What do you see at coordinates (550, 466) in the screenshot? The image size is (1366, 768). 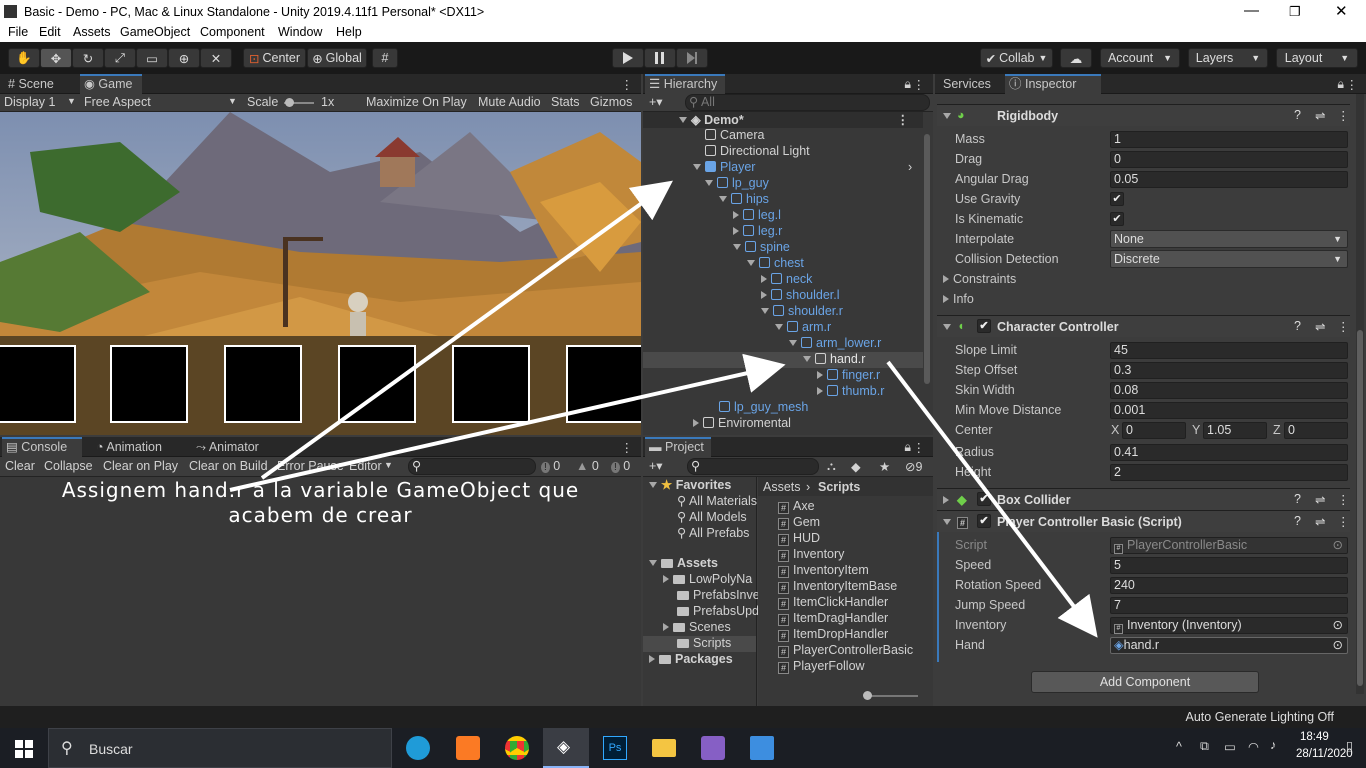 I see `log-count: ! 0` at bounding box center [550, 466].